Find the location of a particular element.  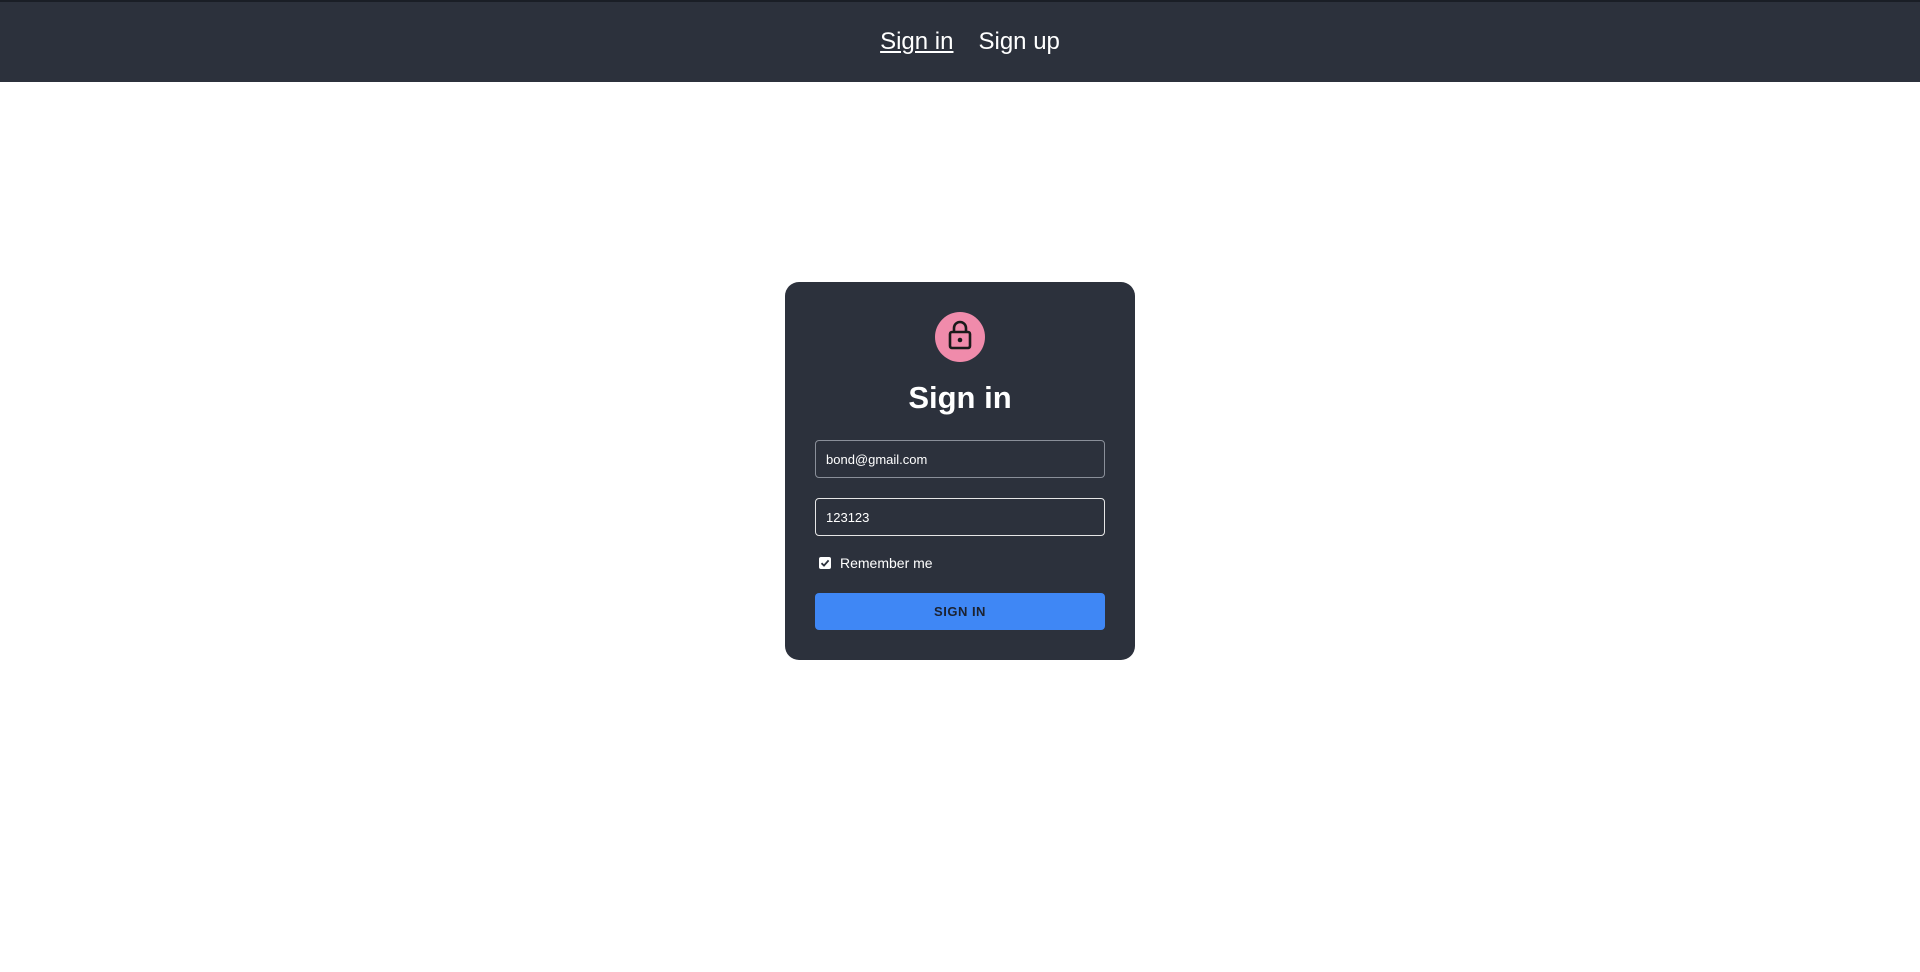

check-icon is located at coordinates (825, 563).